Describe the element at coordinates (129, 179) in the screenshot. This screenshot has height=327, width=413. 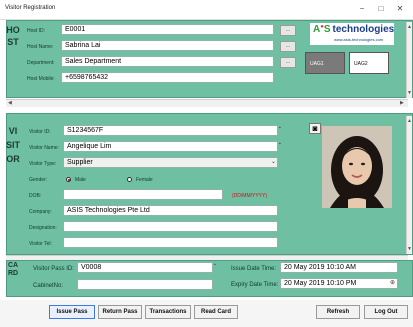
I see `gender-female-radio` at that location.